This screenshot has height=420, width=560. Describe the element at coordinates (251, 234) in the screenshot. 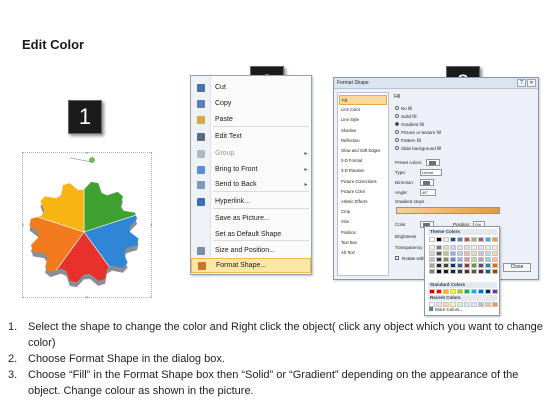

I see `context-menu-item: Set as Default Shape` at that location.